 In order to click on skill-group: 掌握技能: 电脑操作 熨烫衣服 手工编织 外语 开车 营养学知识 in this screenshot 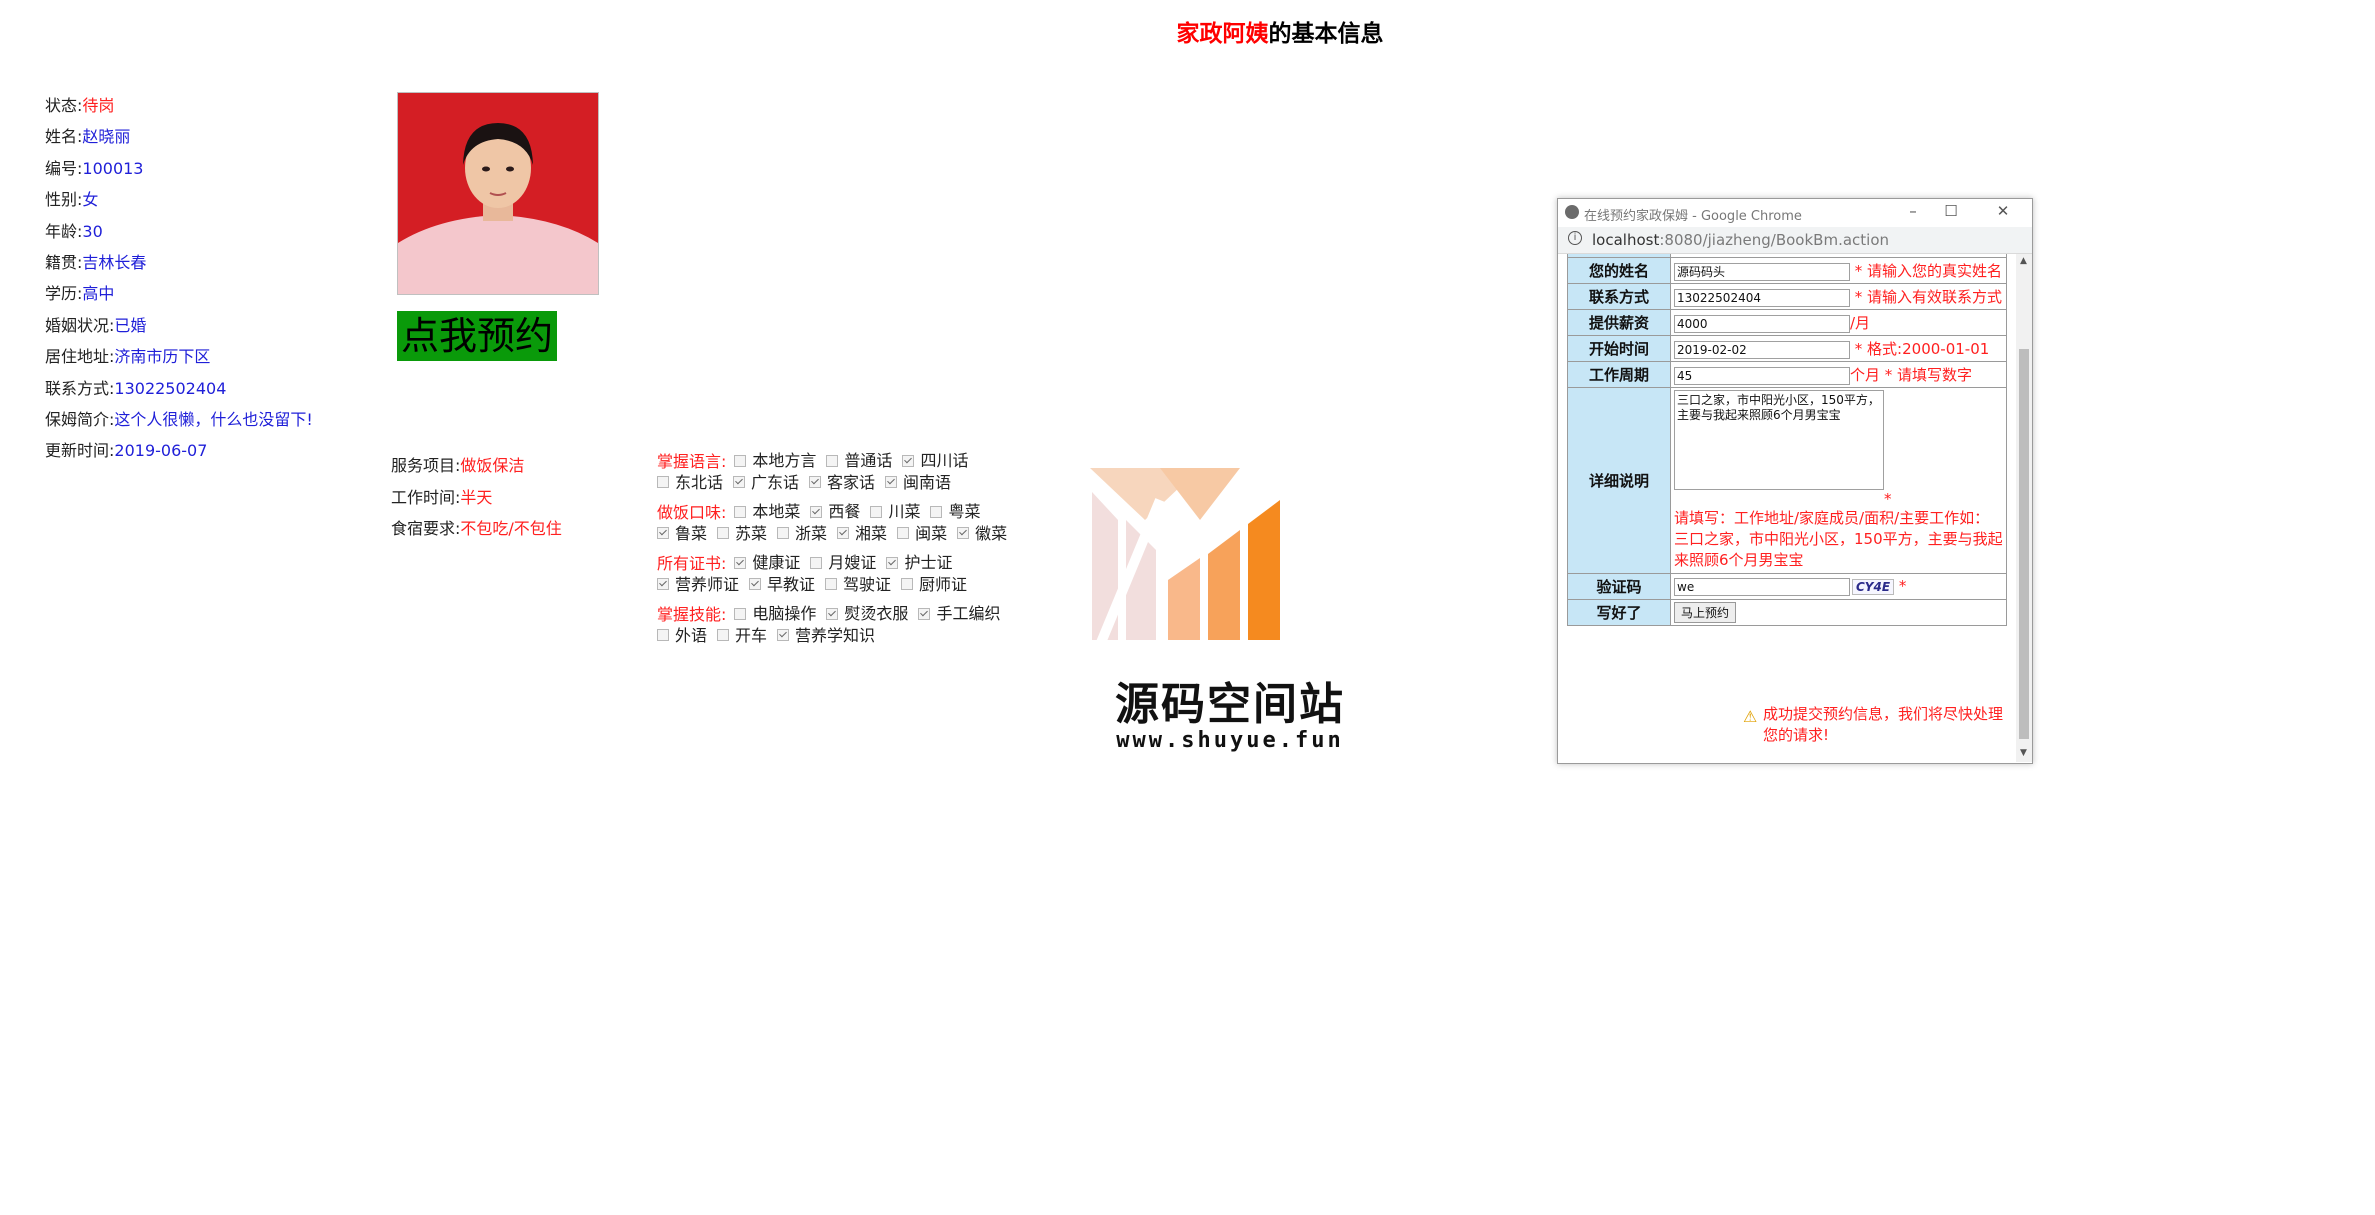, I will do `click(847, 624)`.